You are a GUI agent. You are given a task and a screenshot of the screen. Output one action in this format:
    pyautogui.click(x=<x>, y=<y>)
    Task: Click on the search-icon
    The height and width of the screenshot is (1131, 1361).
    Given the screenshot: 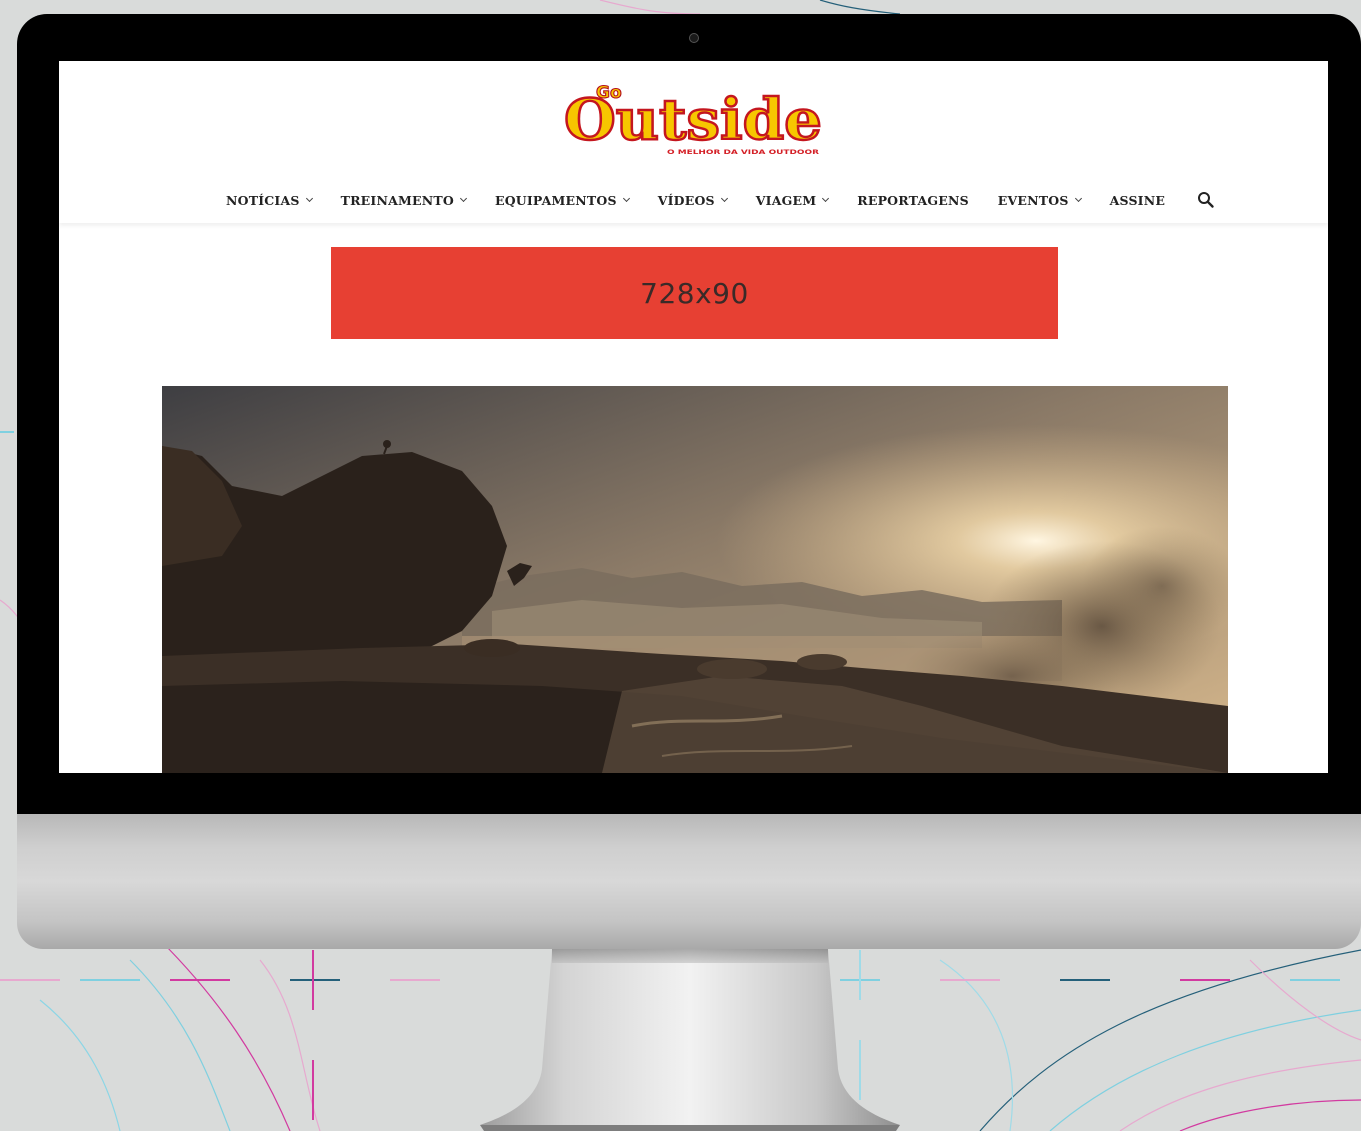 What is the action you would take?
    pyautogui.click(x=1206, y=200)
    